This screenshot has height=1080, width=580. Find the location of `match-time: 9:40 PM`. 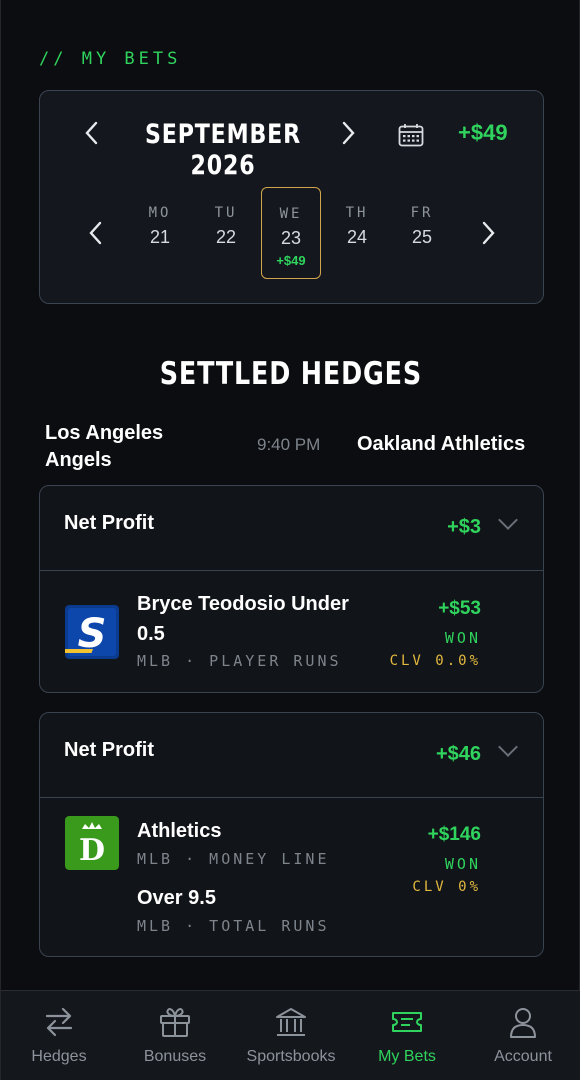

match-time: 9:40 PM is located at coordinates (289, 444).